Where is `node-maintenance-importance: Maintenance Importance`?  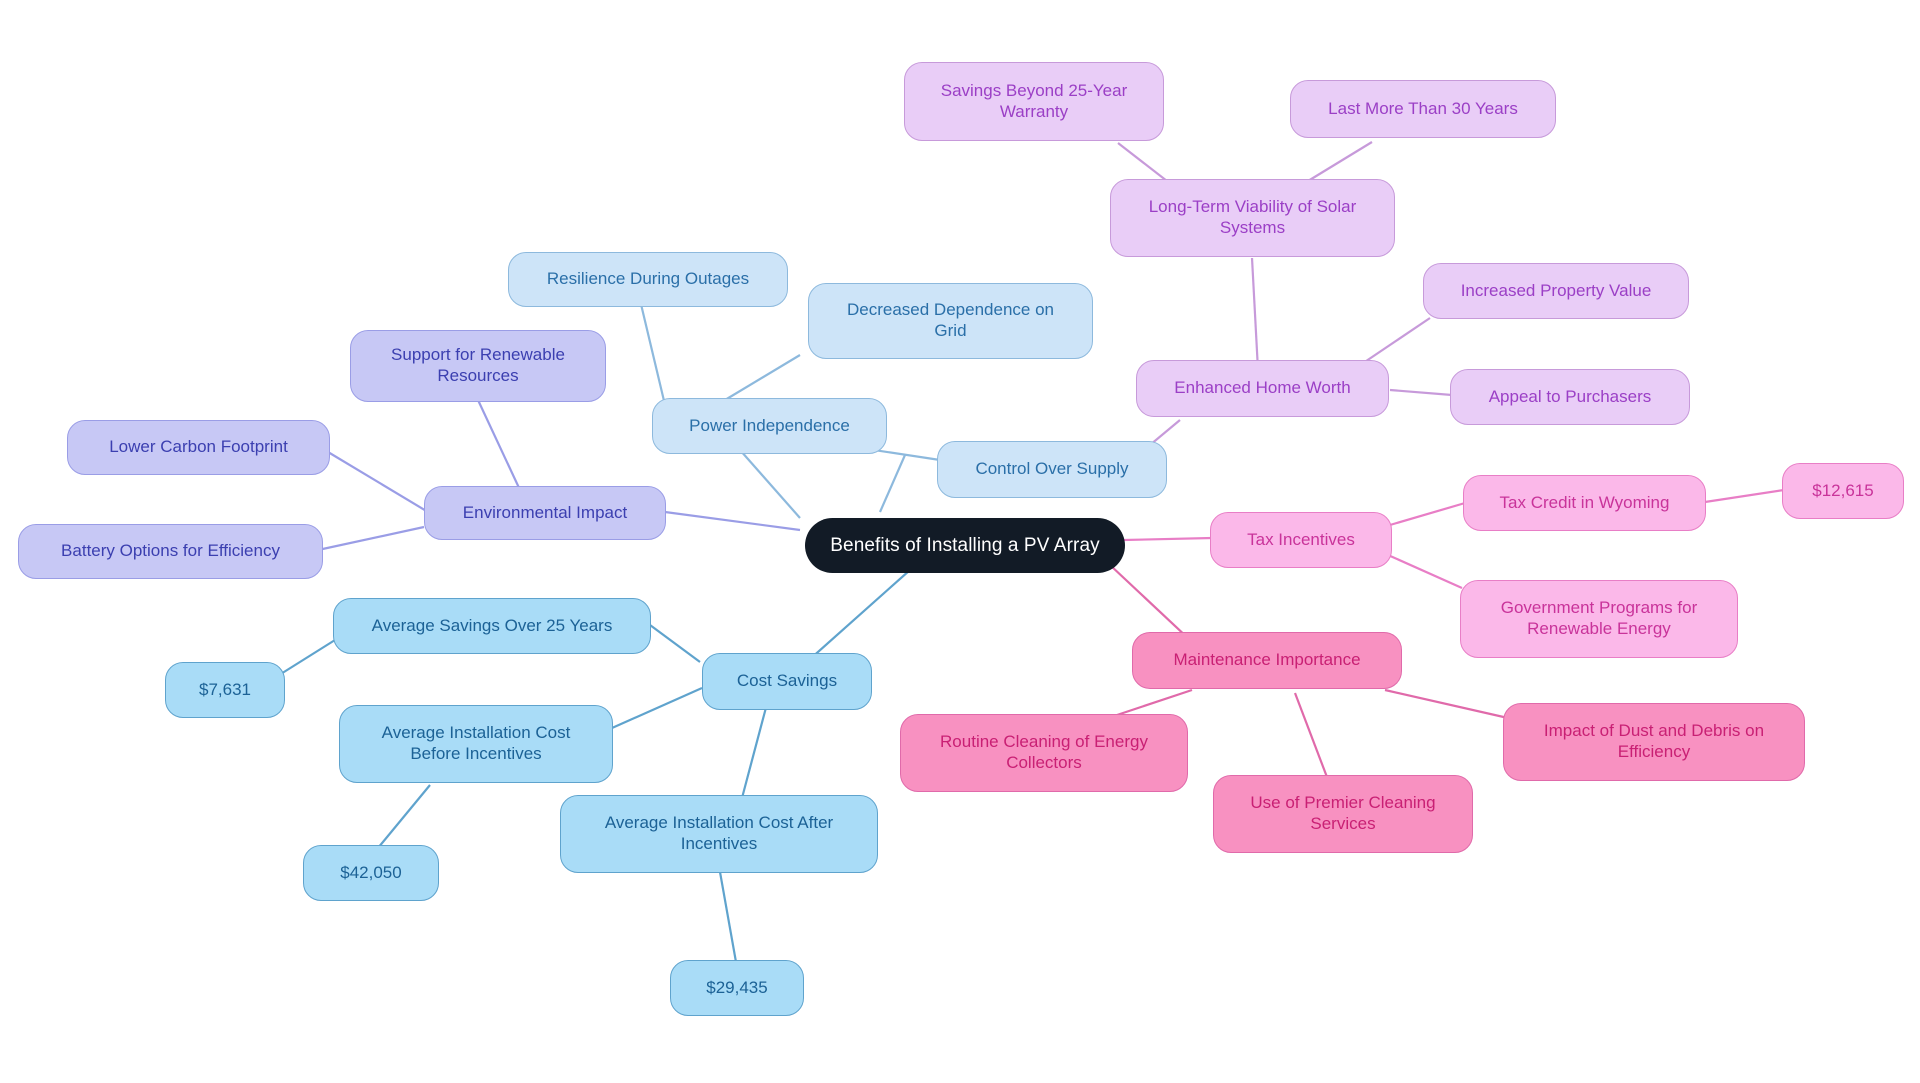
node-maintenance-importance: Maintenance Importance is located at coordinates (1267, 660).